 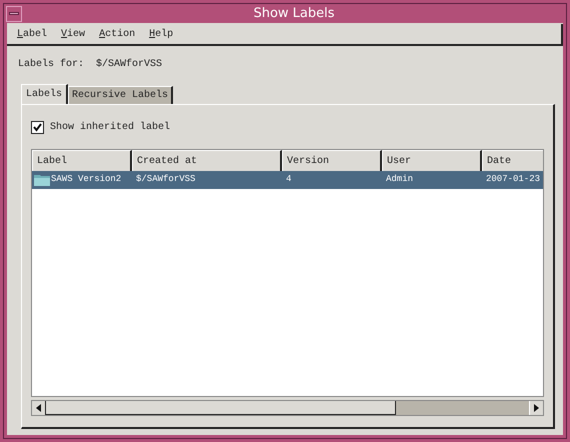 What do you see at coordinates (117, 34) in the screenshot?
I see `menu-item: Action` at bounding box center [117, 34].